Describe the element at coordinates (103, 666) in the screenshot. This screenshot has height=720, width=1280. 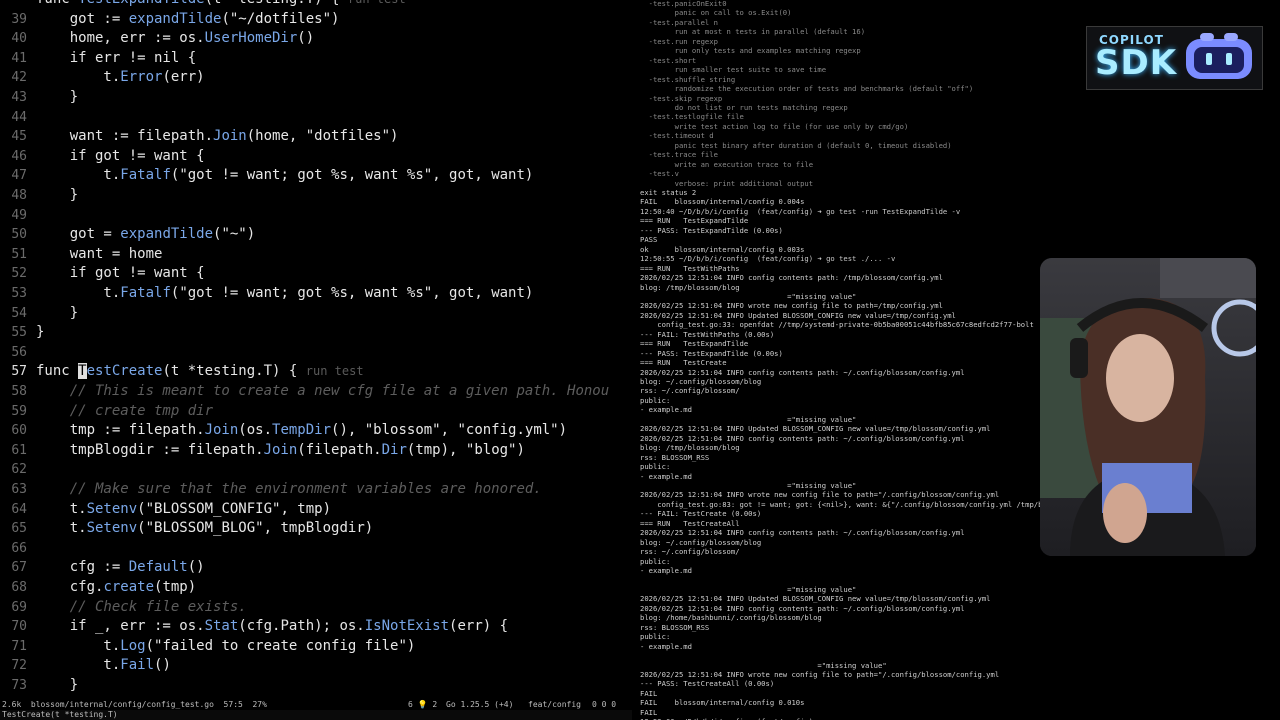
I see `code-text: t.Fail()` at that location.